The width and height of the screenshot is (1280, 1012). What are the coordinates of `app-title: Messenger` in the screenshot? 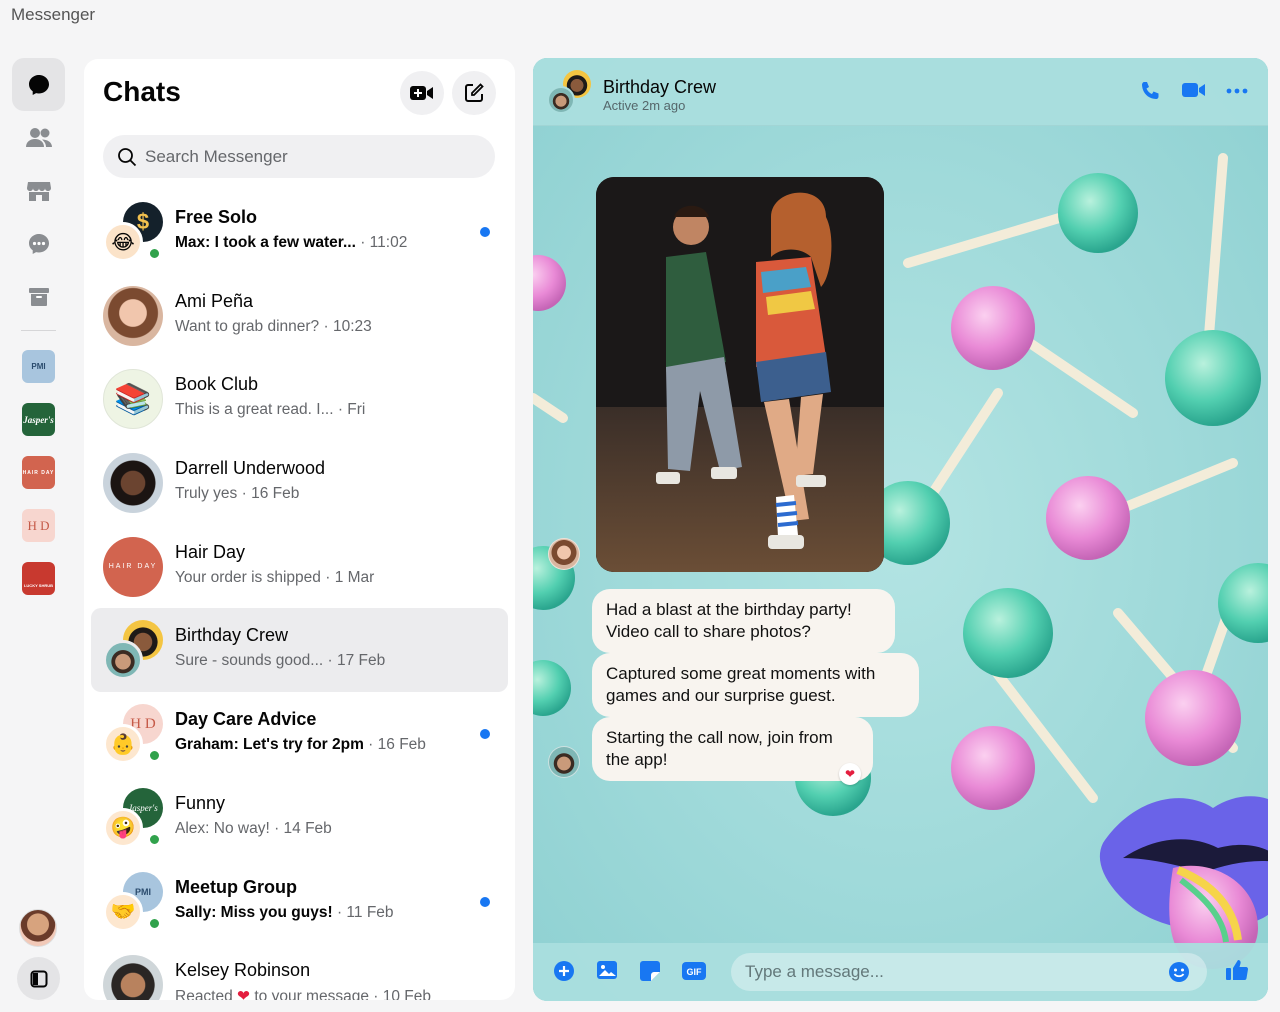 It's located at (53, 14).